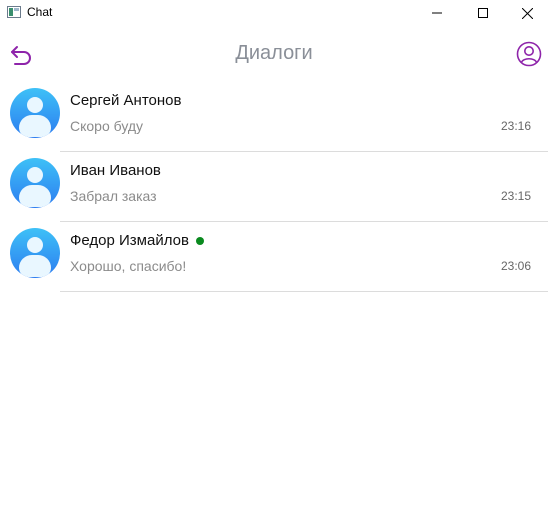 The image size is (548, 506). I want to click on maximize-icon, so click(483, 13).